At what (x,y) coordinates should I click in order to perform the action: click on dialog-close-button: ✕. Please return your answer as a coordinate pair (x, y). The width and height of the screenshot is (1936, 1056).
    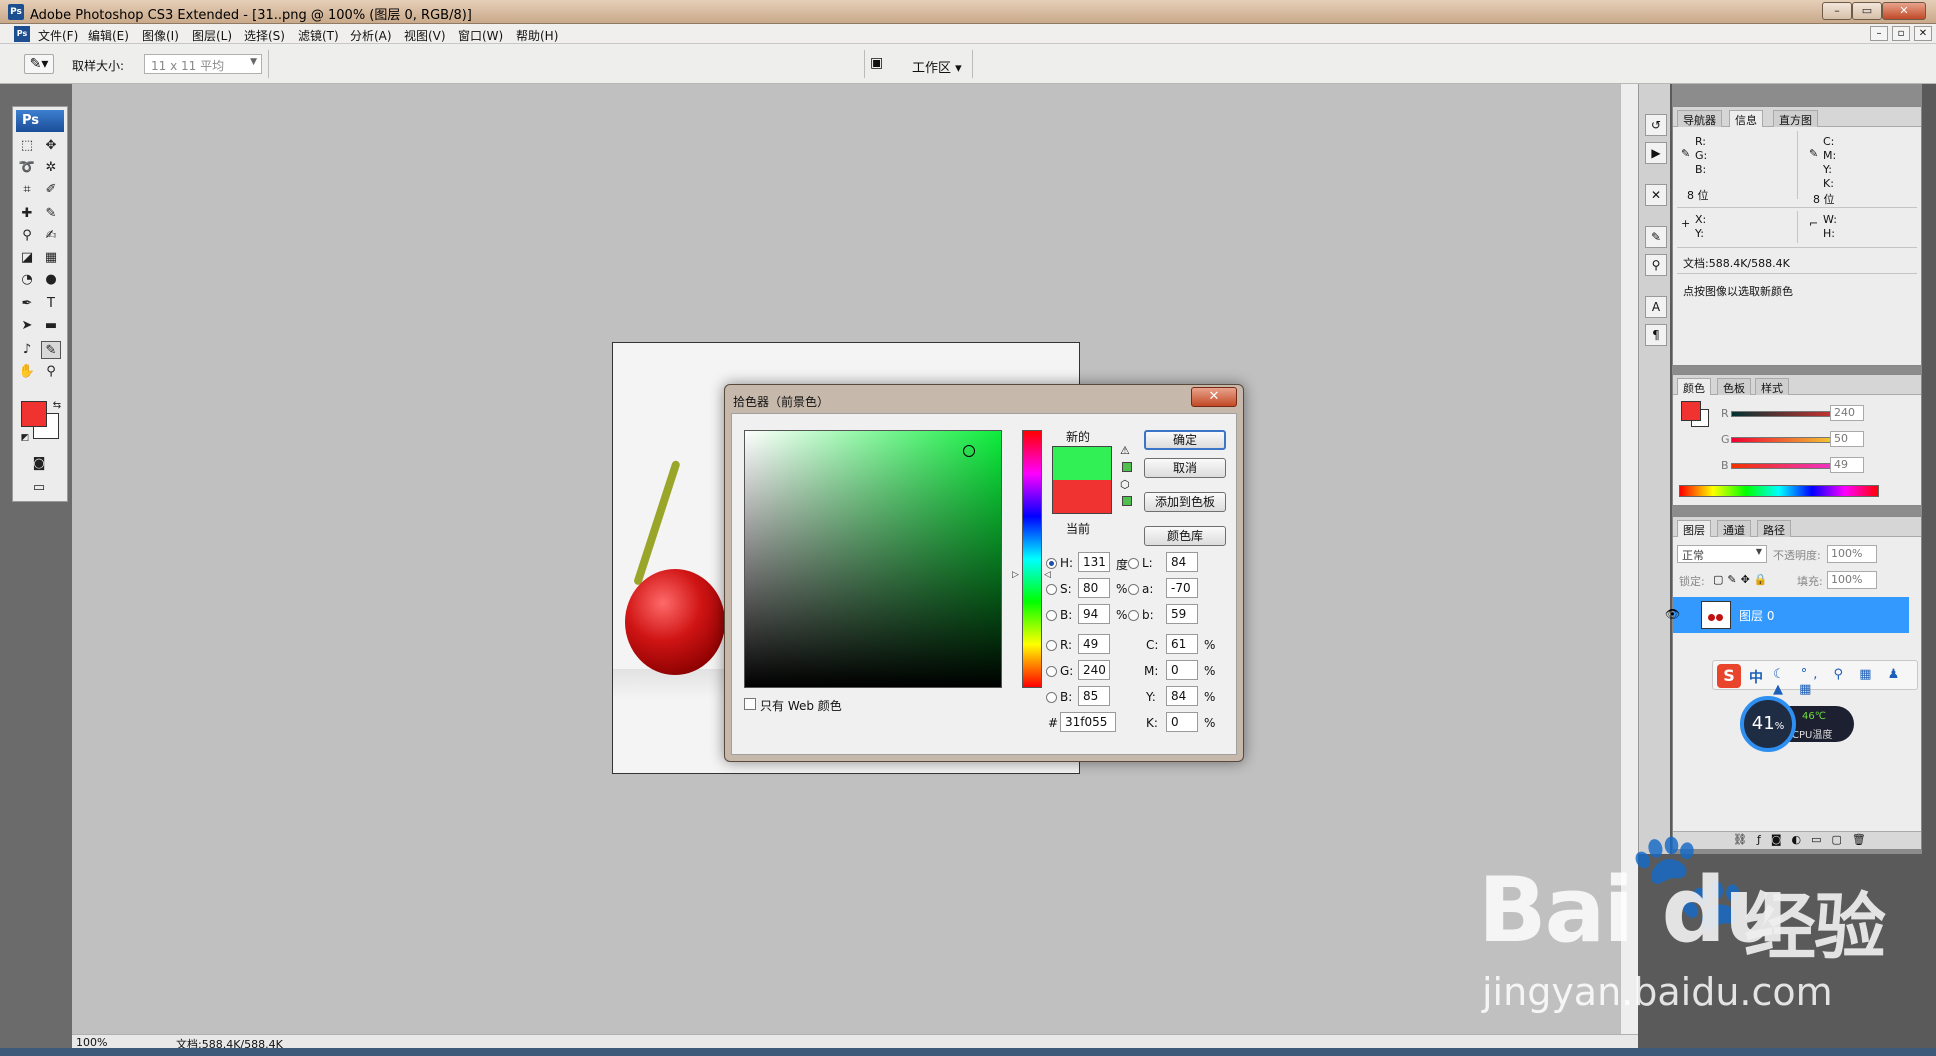
    Looking at the image, I should click on (1214, 397).